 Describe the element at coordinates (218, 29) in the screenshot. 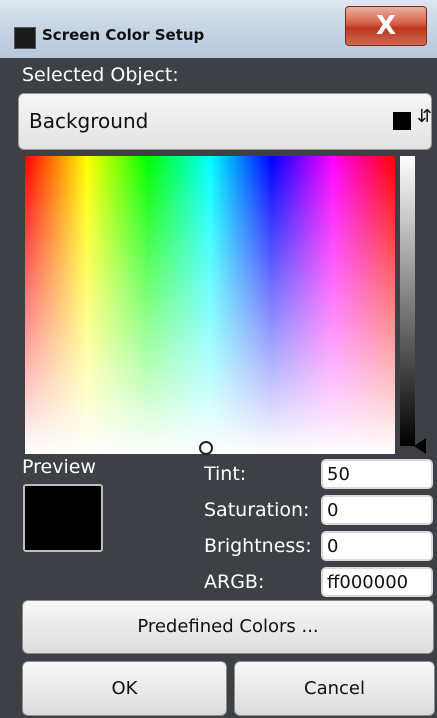

I see `title-bar: Screen Color Setup X` at that location.